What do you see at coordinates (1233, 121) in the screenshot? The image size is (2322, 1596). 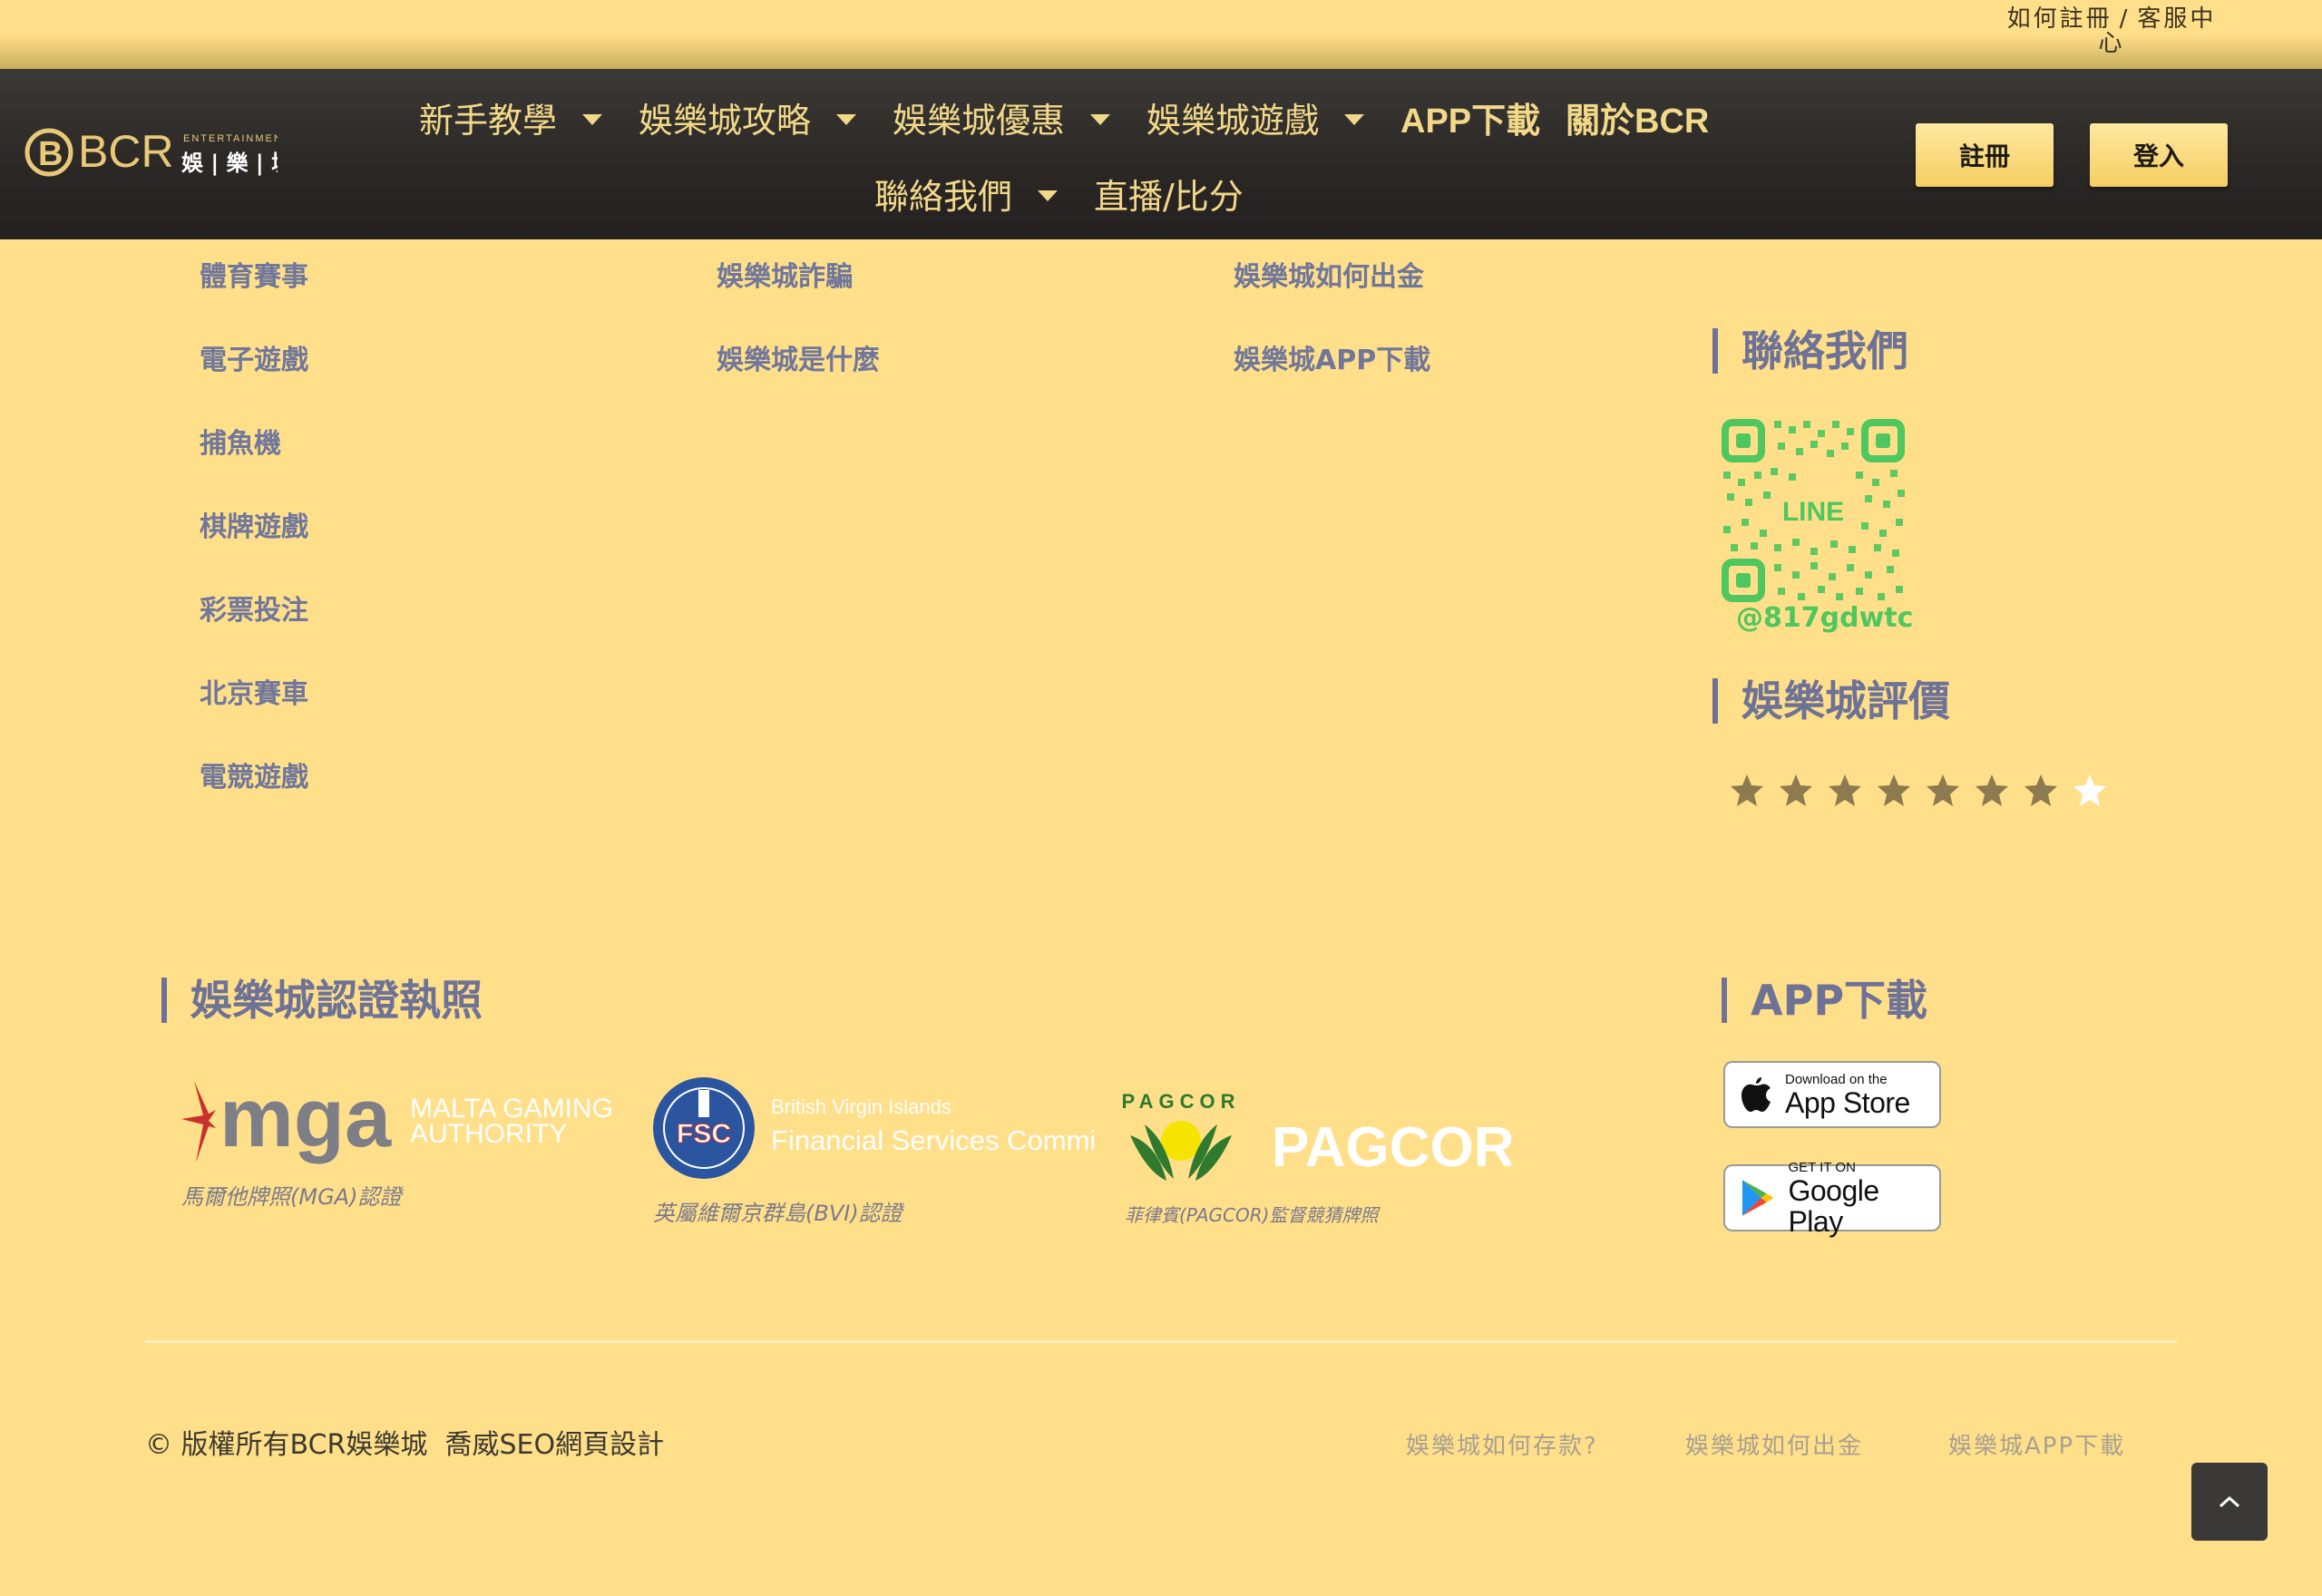 I see `nav-label: 娛樂城遊戲` at bounding box center [1233, 121].